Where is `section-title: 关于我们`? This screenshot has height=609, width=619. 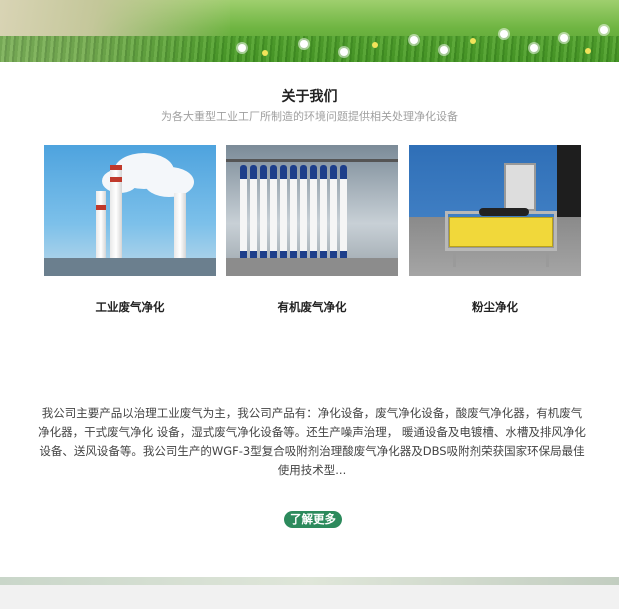 section-title: 关于我们 is located at coordinates (309, 97).